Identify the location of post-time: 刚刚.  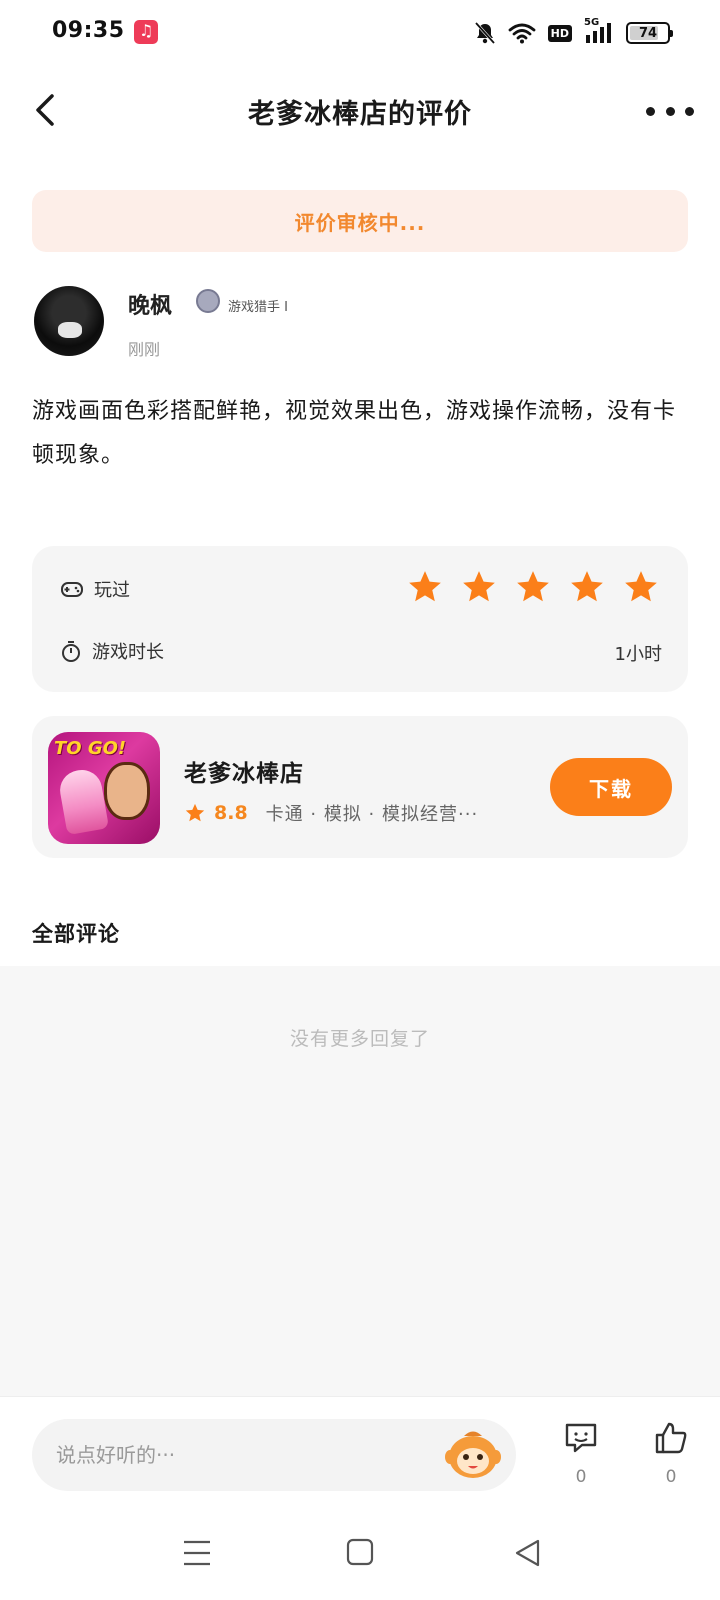
(144, 349).